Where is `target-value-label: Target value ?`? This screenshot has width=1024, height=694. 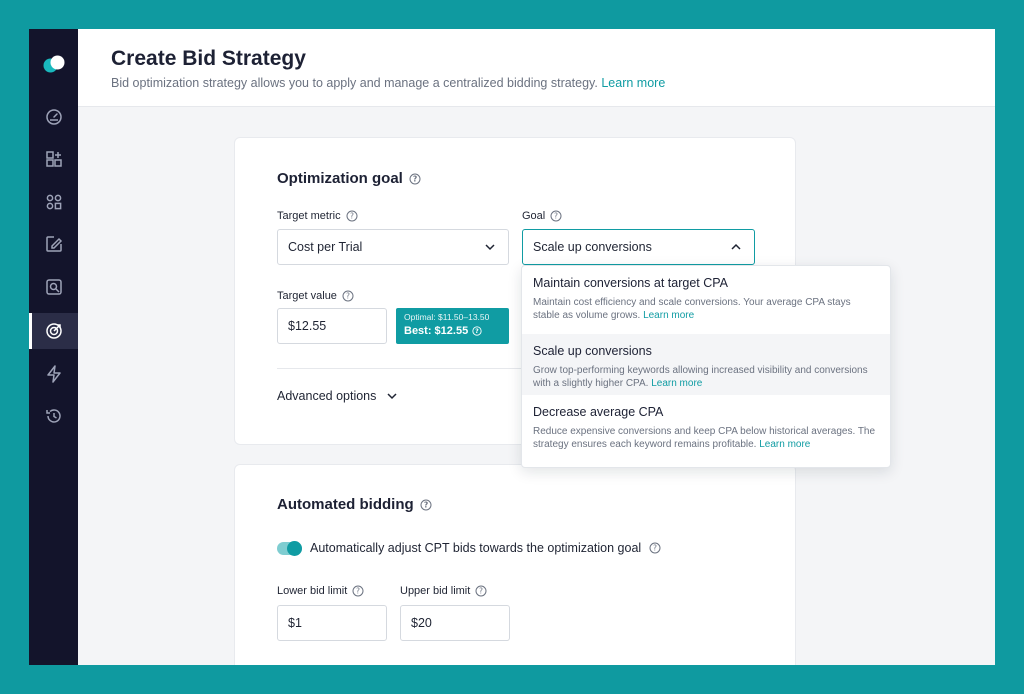
target-value-label: Target value ? is located at coordinates (315, 296).